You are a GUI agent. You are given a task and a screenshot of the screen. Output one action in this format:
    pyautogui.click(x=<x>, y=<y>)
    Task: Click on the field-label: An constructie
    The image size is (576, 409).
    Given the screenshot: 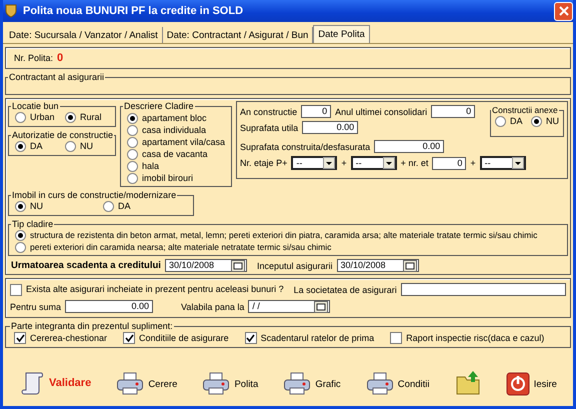 What is the action you would take?
    pyautogui.click(x=269, y=111)
    